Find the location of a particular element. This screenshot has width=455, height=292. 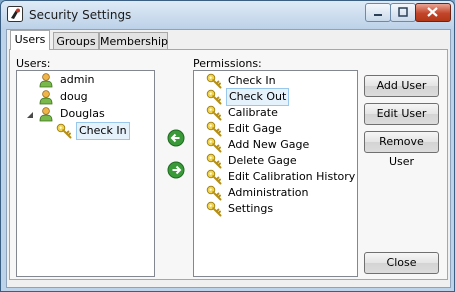

edit-user-button: Edit User is located at coordinates (401, 114).